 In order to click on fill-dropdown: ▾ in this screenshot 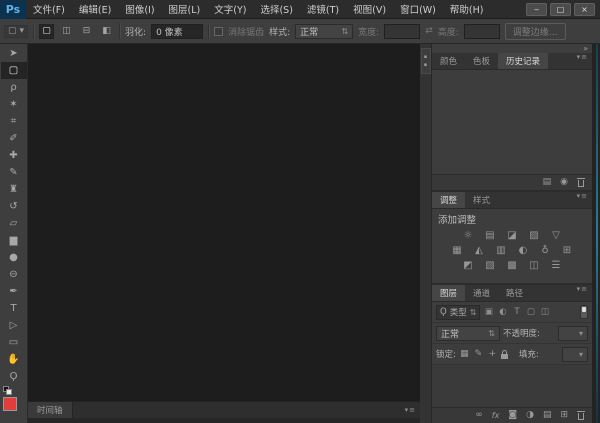, I will do `click(575, 354)`.